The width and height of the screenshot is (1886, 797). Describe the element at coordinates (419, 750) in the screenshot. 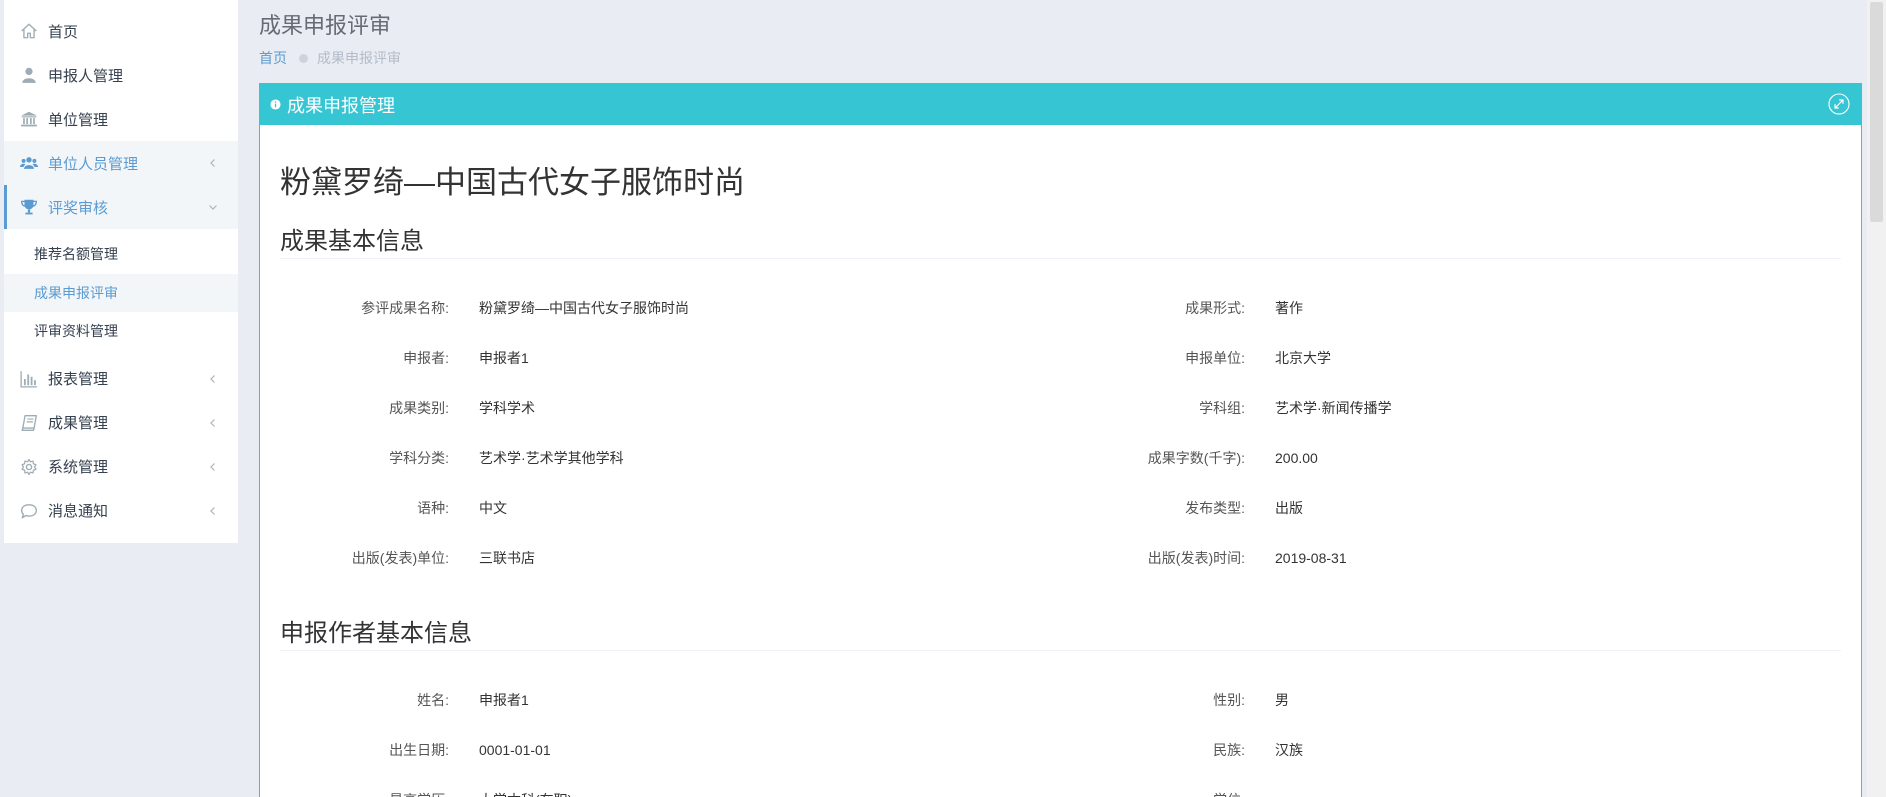

I see `field-label: 出生日期:` at that location.